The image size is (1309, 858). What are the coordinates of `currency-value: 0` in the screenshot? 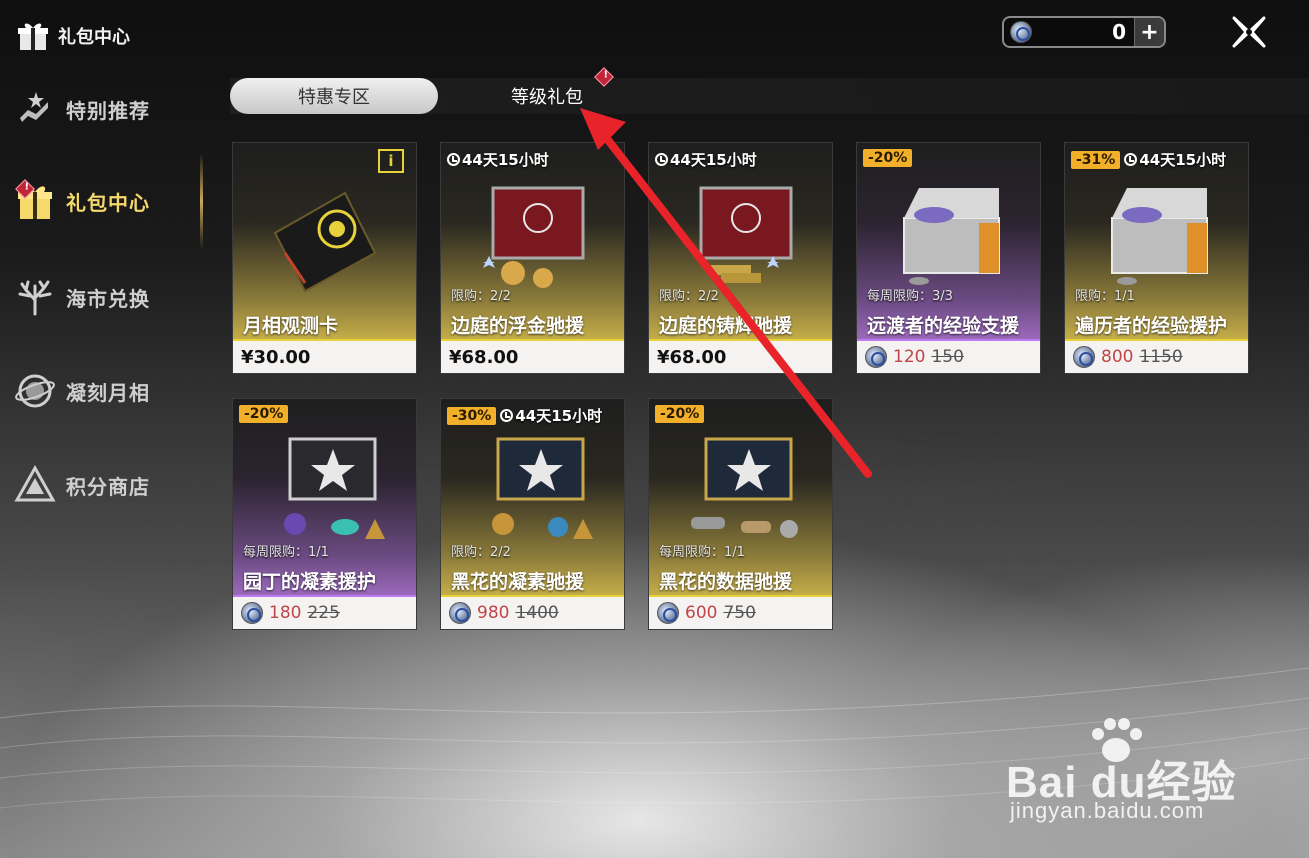 It's located at (1119, 32).